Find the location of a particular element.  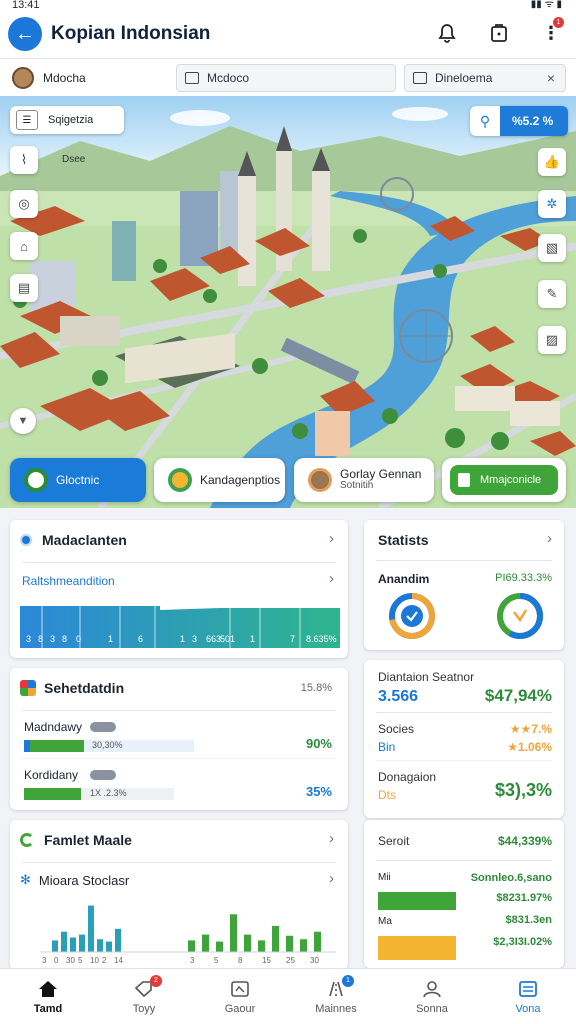

progress-fill is located at coordinates (52, 794).